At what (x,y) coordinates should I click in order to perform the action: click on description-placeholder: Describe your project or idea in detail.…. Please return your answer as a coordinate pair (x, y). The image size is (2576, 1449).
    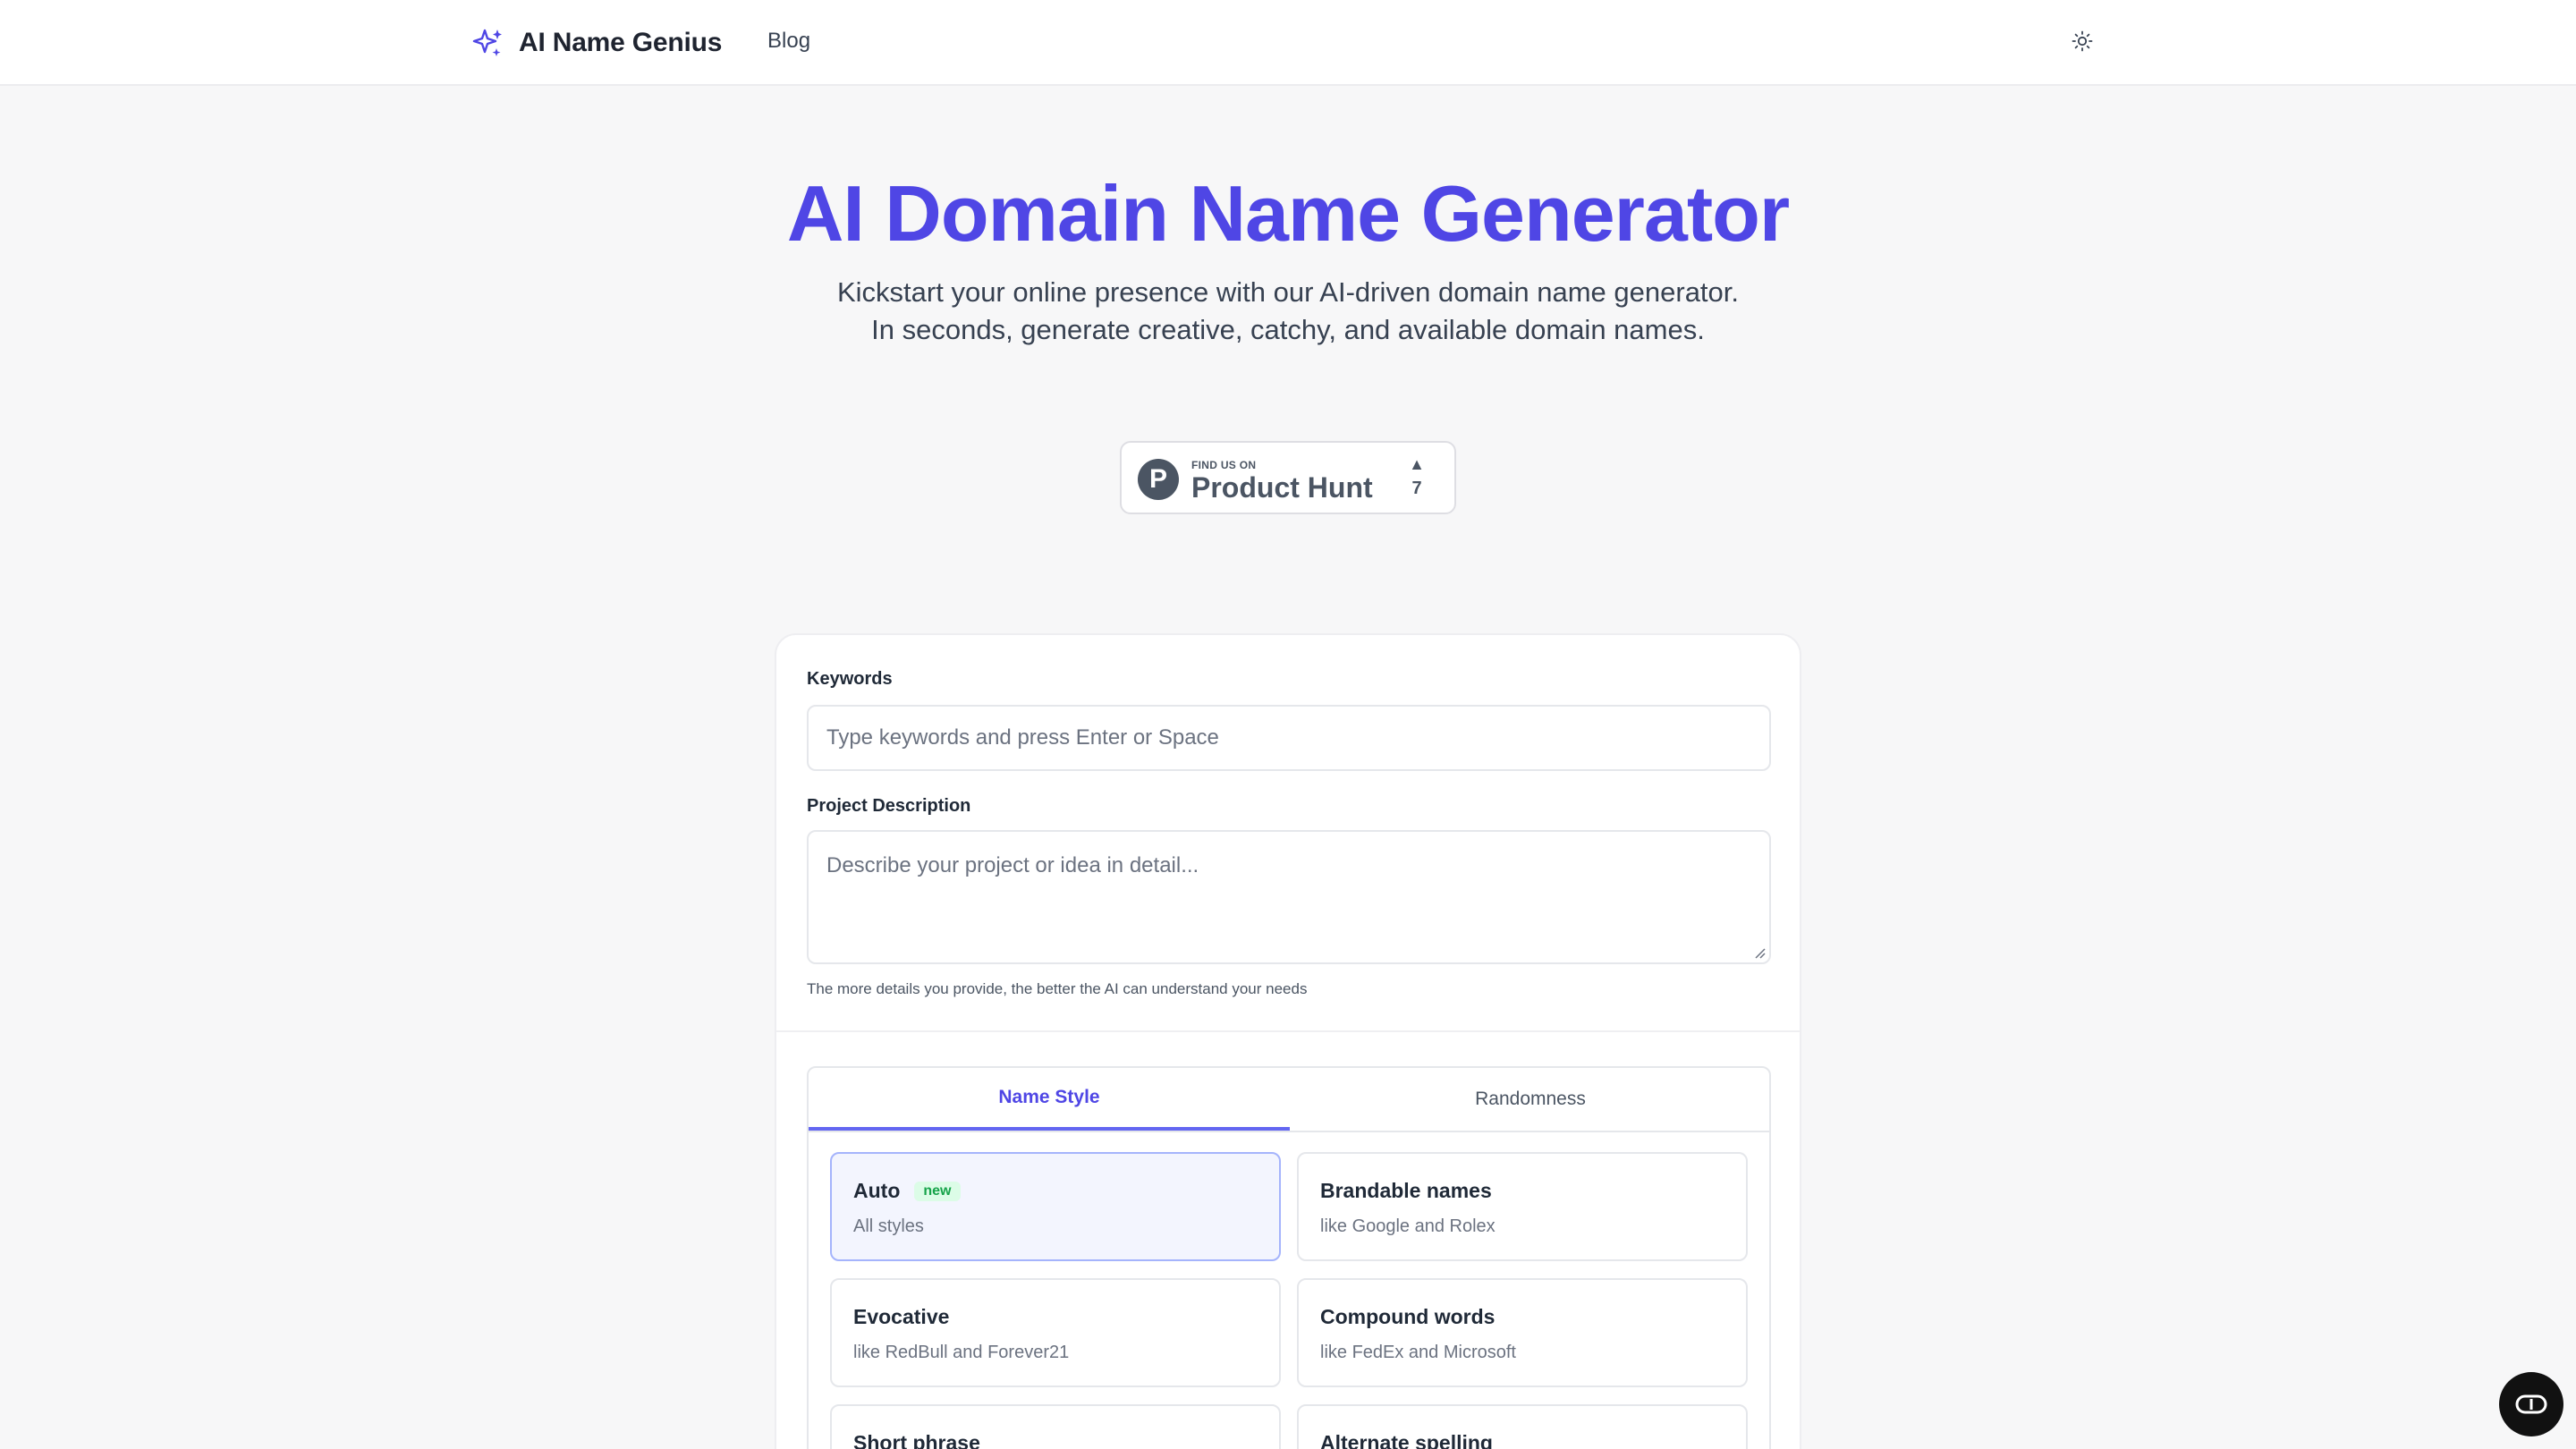
    Looking at the image, I should click on (1012, 865).